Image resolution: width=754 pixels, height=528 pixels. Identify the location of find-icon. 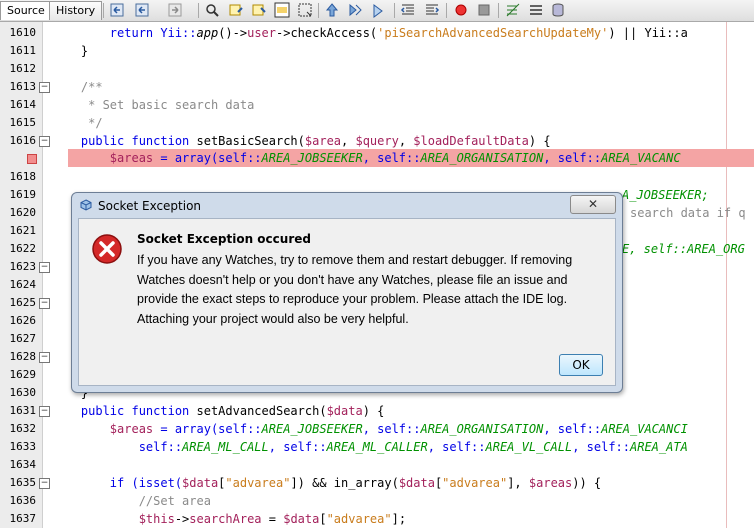
(212, 10).